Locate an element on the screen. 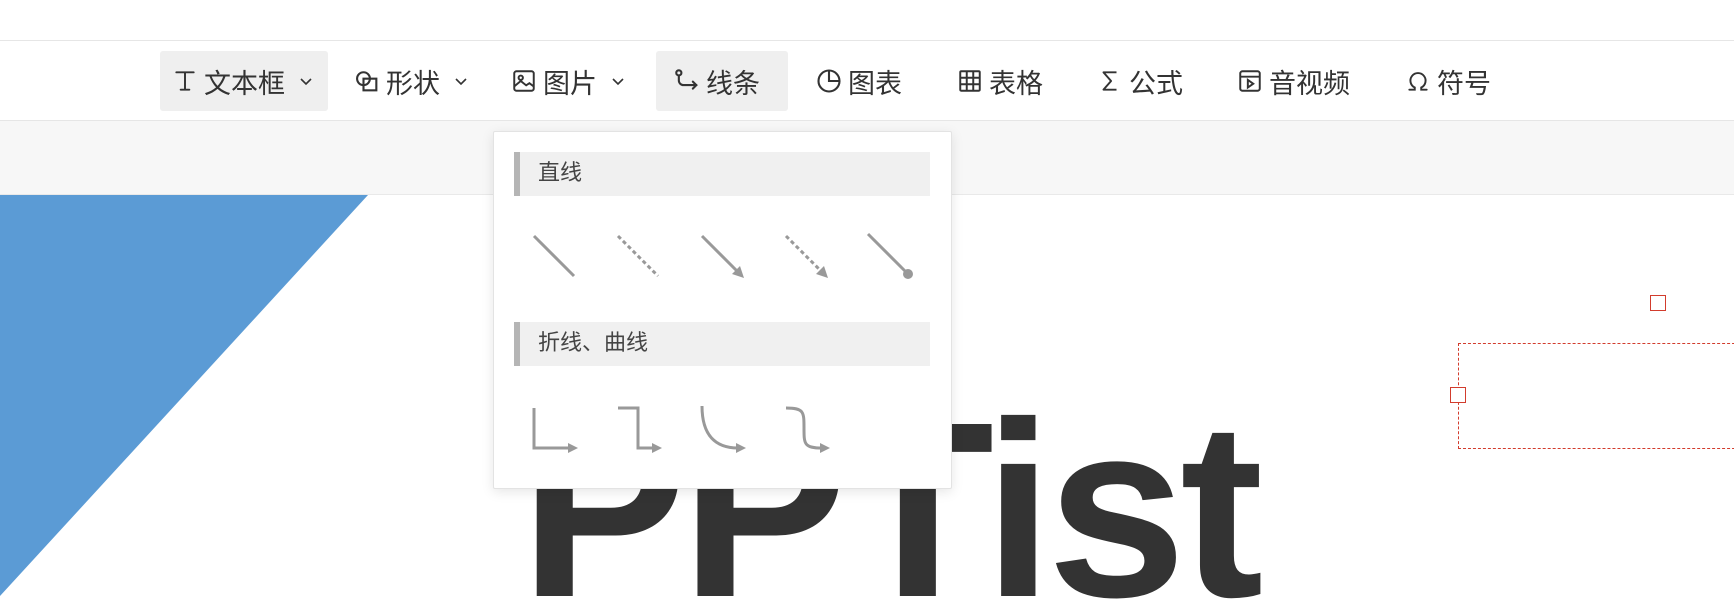 The width and height of the screenshot is (1734, 612). dashed-line-icon is located at coordinates (638, 256).